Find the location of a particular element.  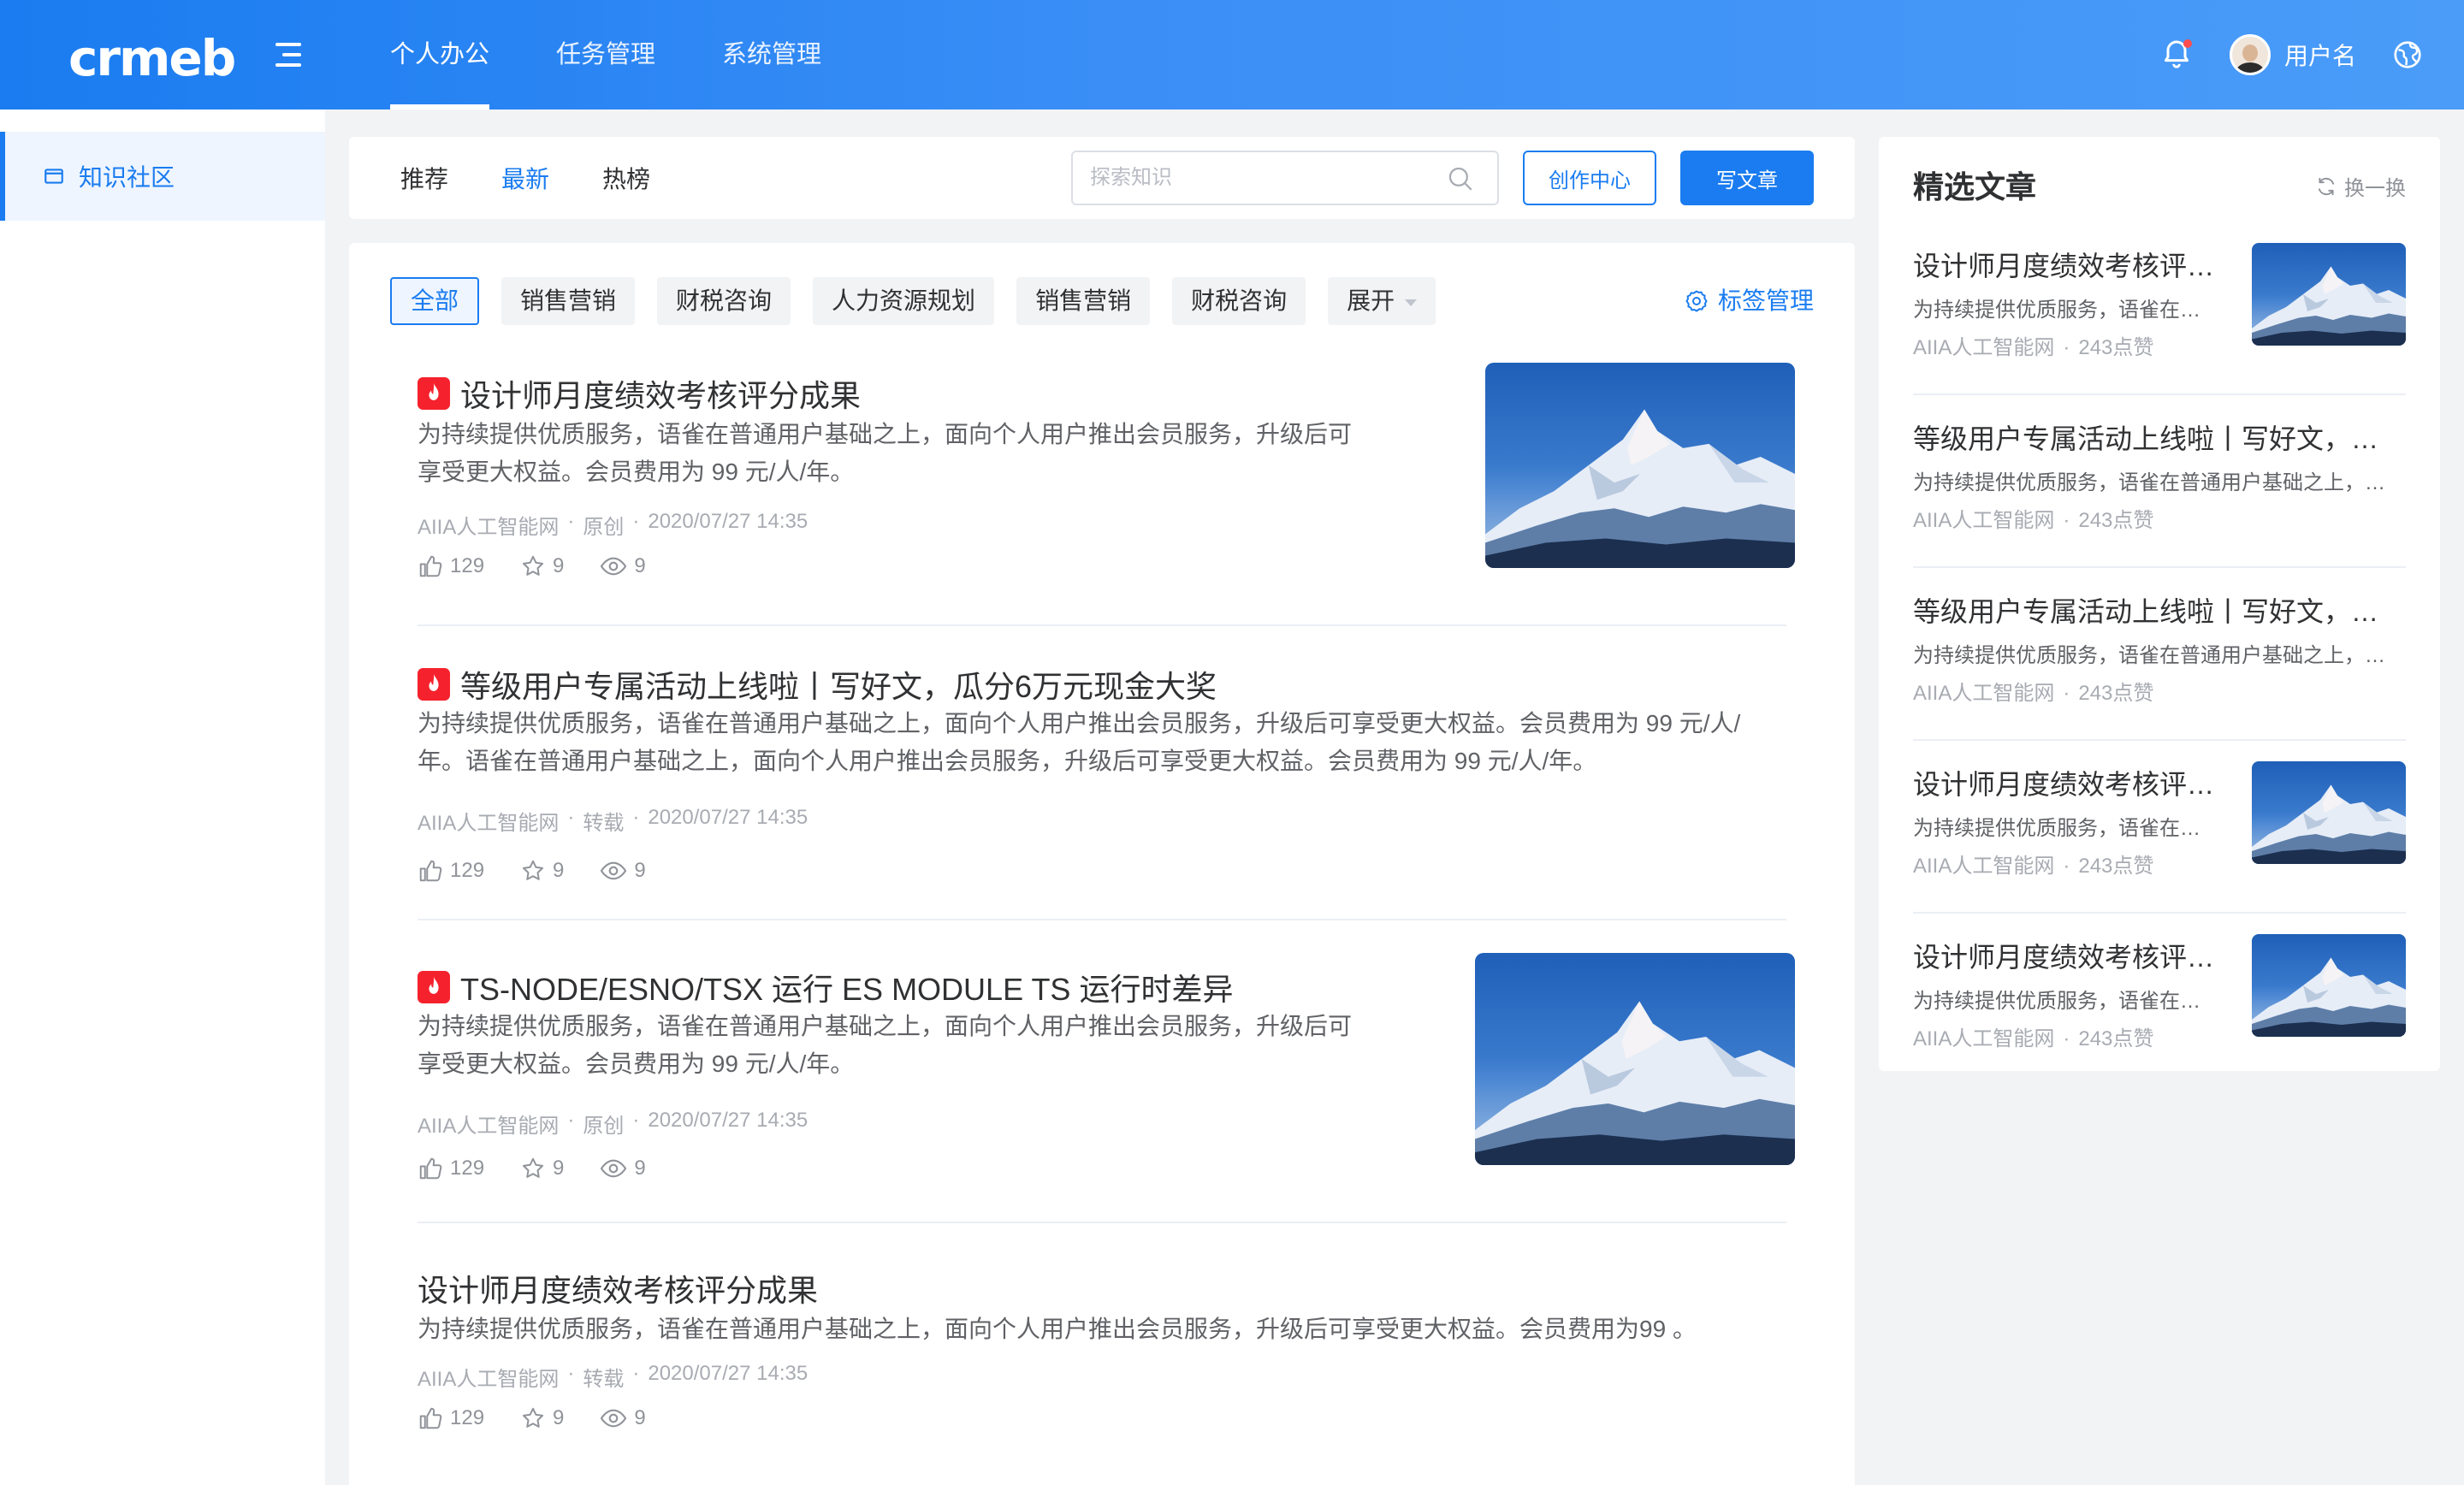

refresh-icon is located at coordinates (2326, 186).